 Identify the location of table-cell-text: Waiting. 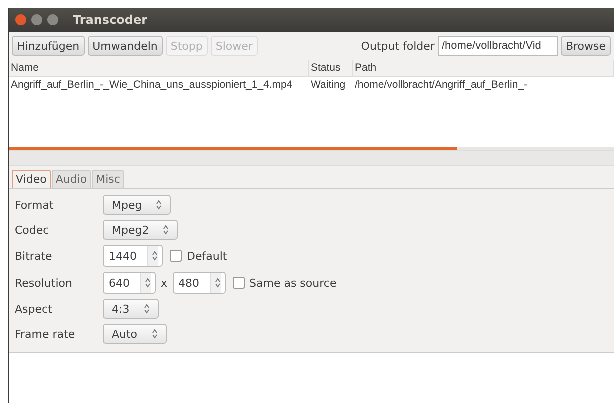
(328, 85).